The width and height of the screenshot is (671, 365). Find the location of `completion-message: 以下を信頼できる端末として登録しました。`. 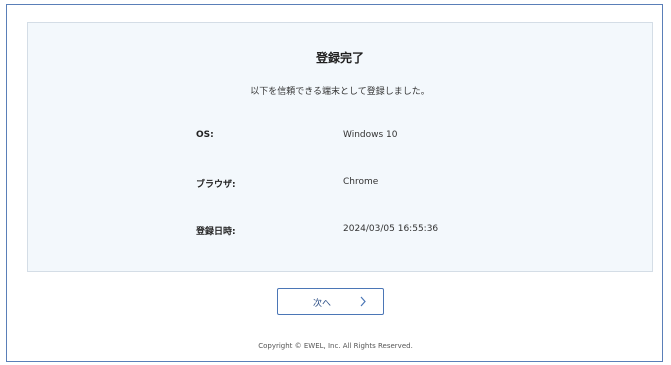

completion-message: 以下を信頼できる端末として登録しました。 is located at coordinates (340, 92).